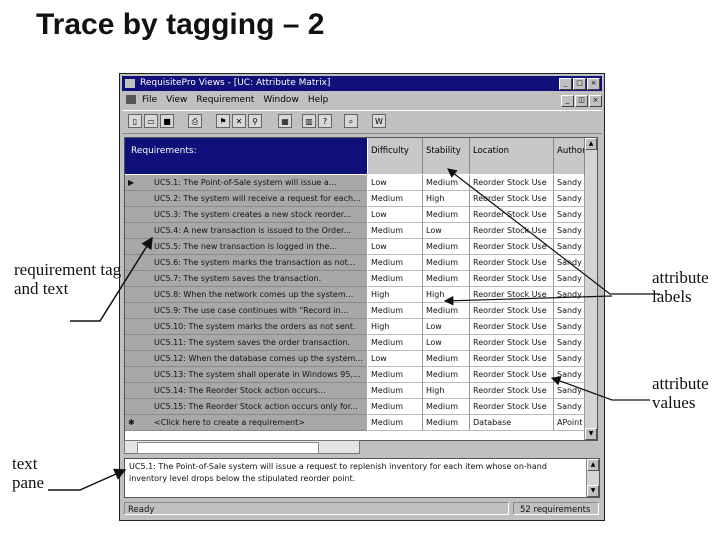  What do you see at coordinates (149, 100) in the screenshot?
I see `menu-file: File` at bounding box center [149, 100].